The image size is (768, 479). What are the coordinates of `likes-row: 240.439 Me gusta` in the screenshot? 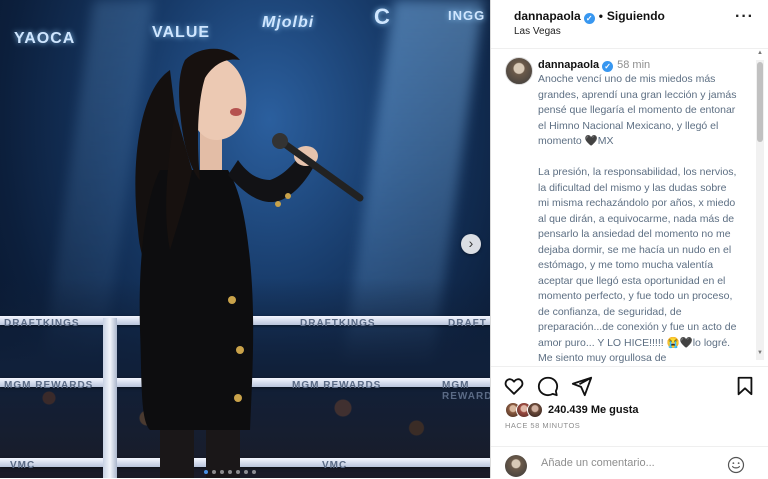 It's located at (572, 410).